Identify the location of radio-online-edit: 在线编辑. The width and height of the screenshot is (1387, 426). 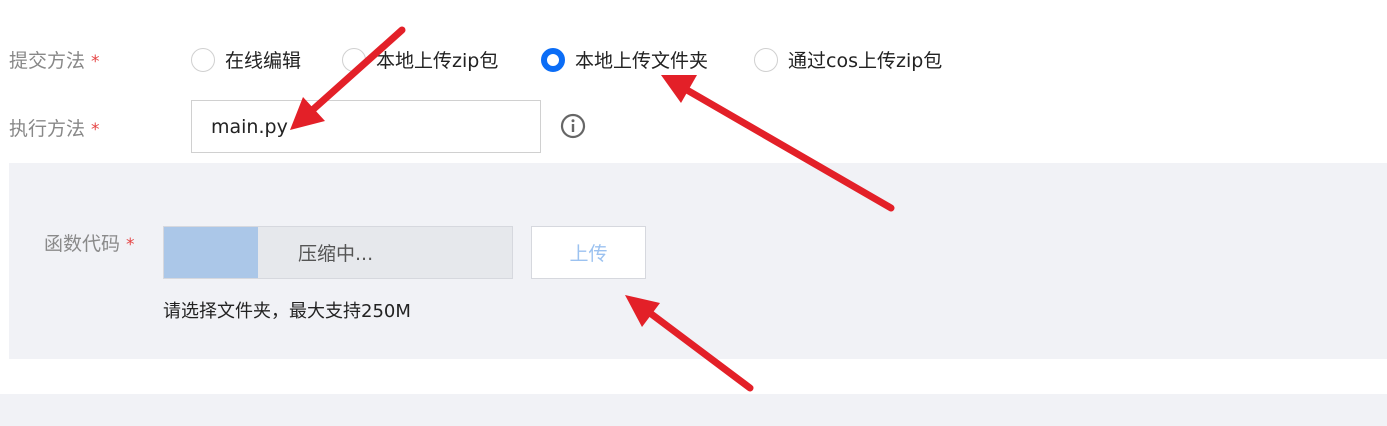
(246, 59).